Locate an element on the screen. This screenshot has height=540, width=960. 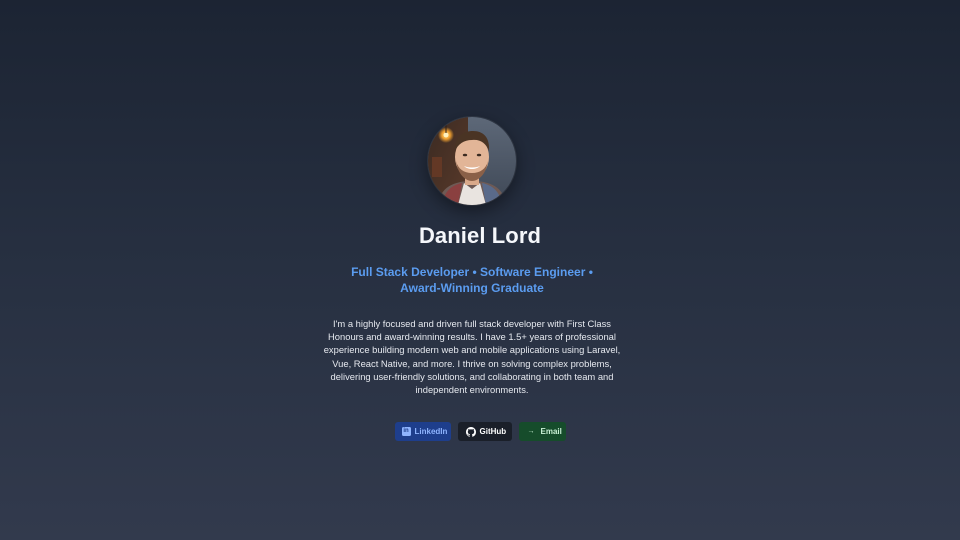
email-button: → Email is located at coordinates (542, 431).